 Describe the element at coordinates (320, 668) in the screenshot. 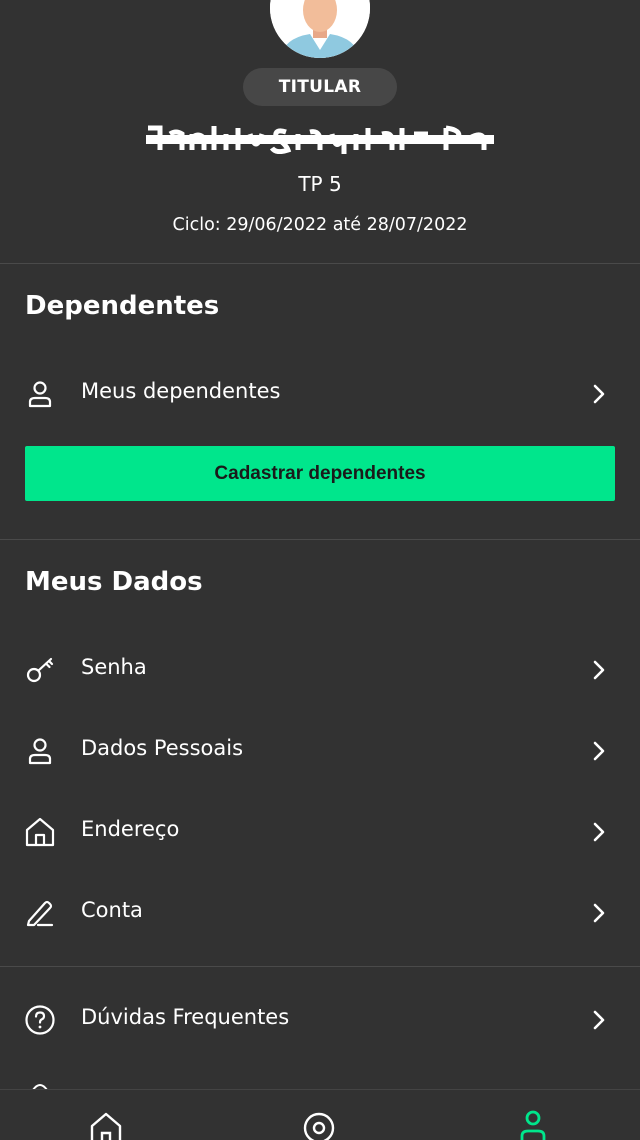

I see `senha-row: Senha` at that location.